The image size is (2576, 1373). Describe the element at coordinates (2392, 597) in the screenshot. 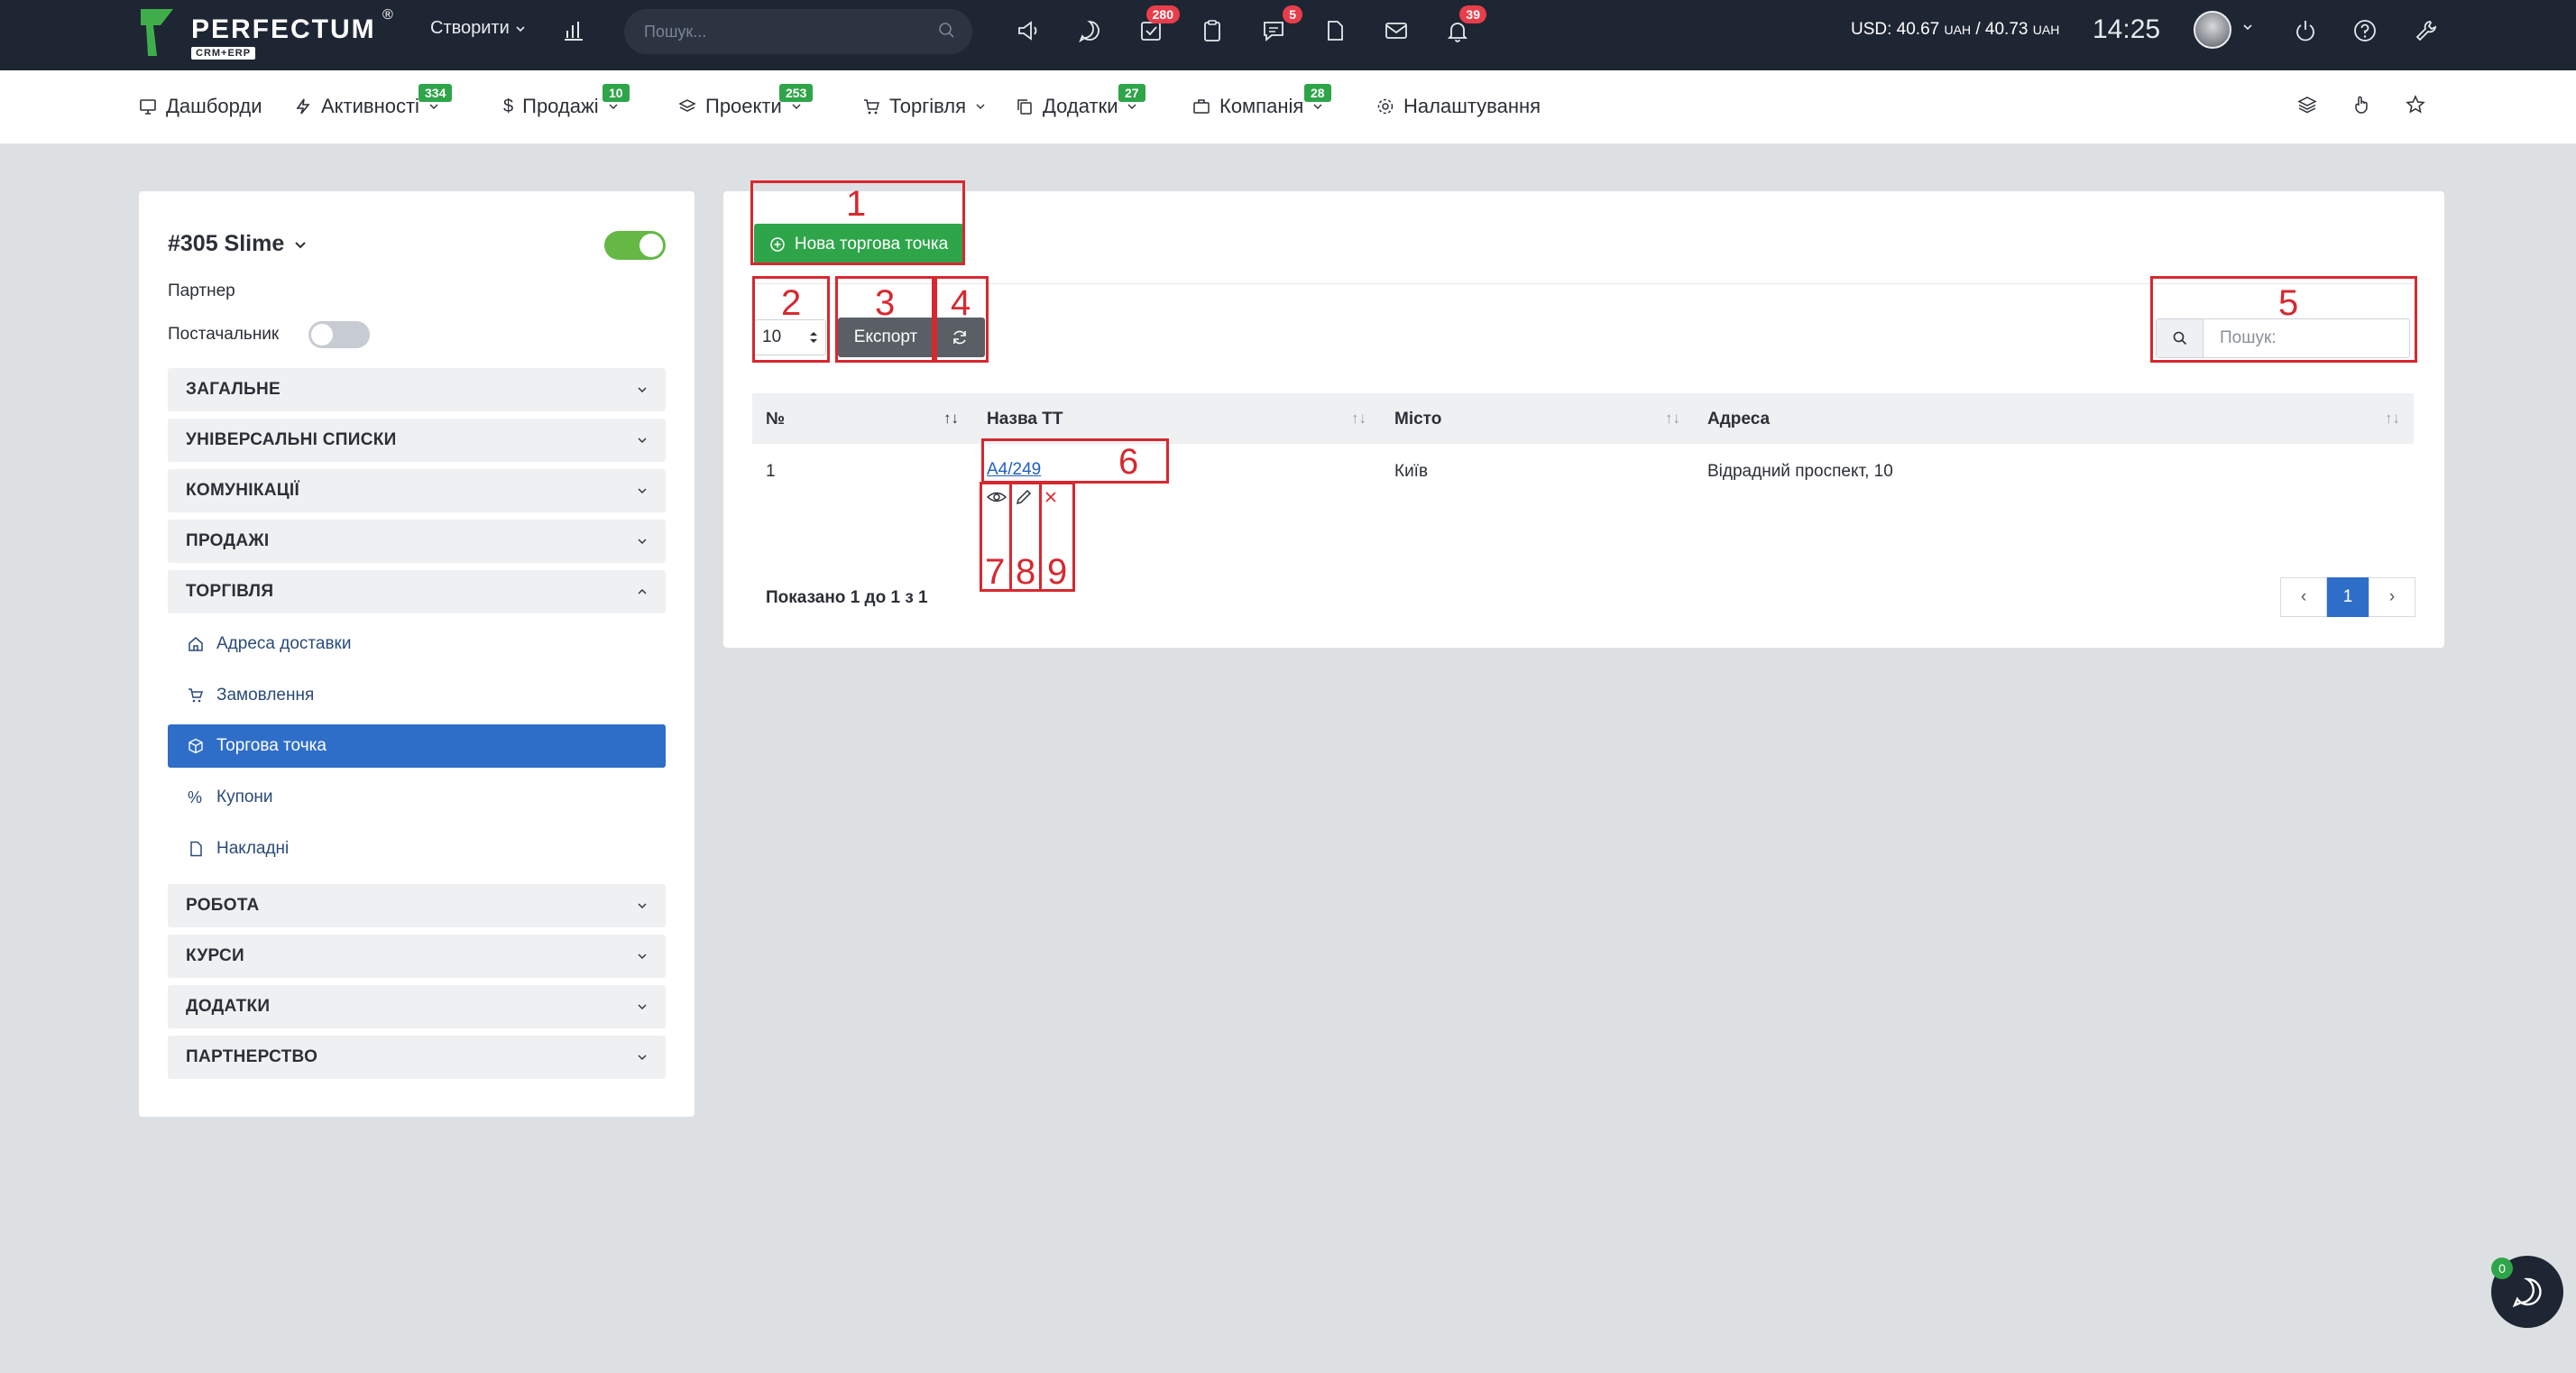

I see `pagination-next: ›` at that location.